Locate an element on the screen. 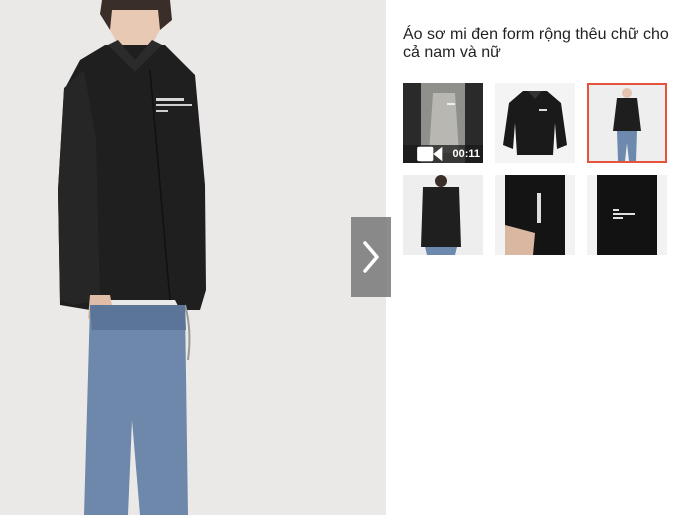  chevron-right-icon is located at coordinates (371, 257).